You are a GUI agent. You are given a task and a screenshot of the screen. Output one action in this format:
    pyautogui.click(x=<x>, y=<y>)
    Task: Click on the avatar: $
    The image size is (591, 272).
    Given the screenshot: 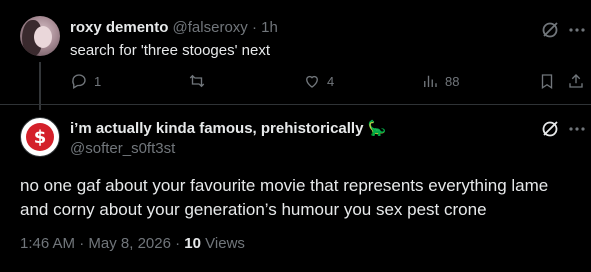 What is the action you would take?
    pyautogui.click(x=40, y=137)
    